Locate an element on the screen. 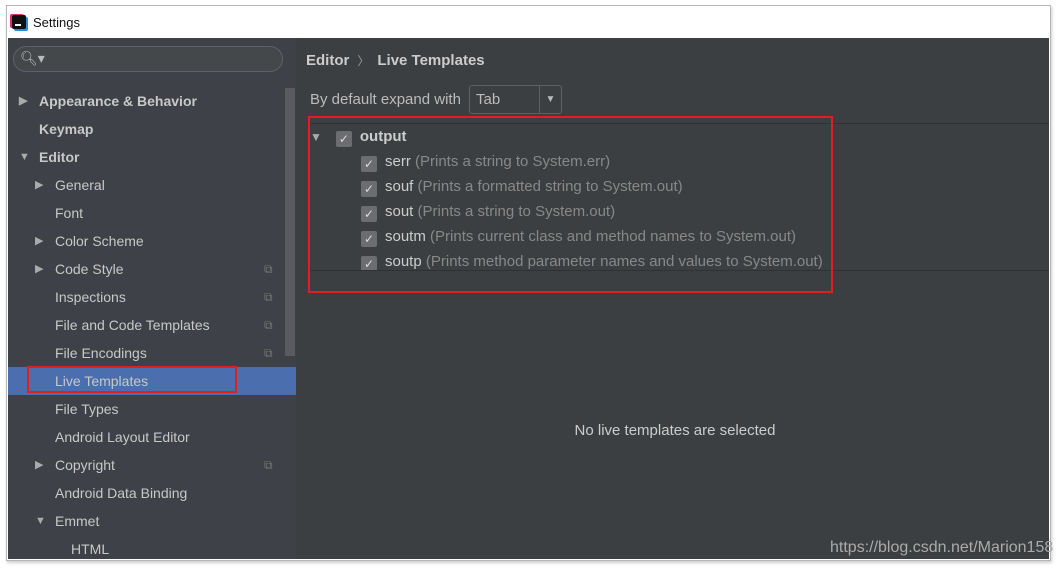  sidebar-item-label: File Types is located at coordinates (87, 409).